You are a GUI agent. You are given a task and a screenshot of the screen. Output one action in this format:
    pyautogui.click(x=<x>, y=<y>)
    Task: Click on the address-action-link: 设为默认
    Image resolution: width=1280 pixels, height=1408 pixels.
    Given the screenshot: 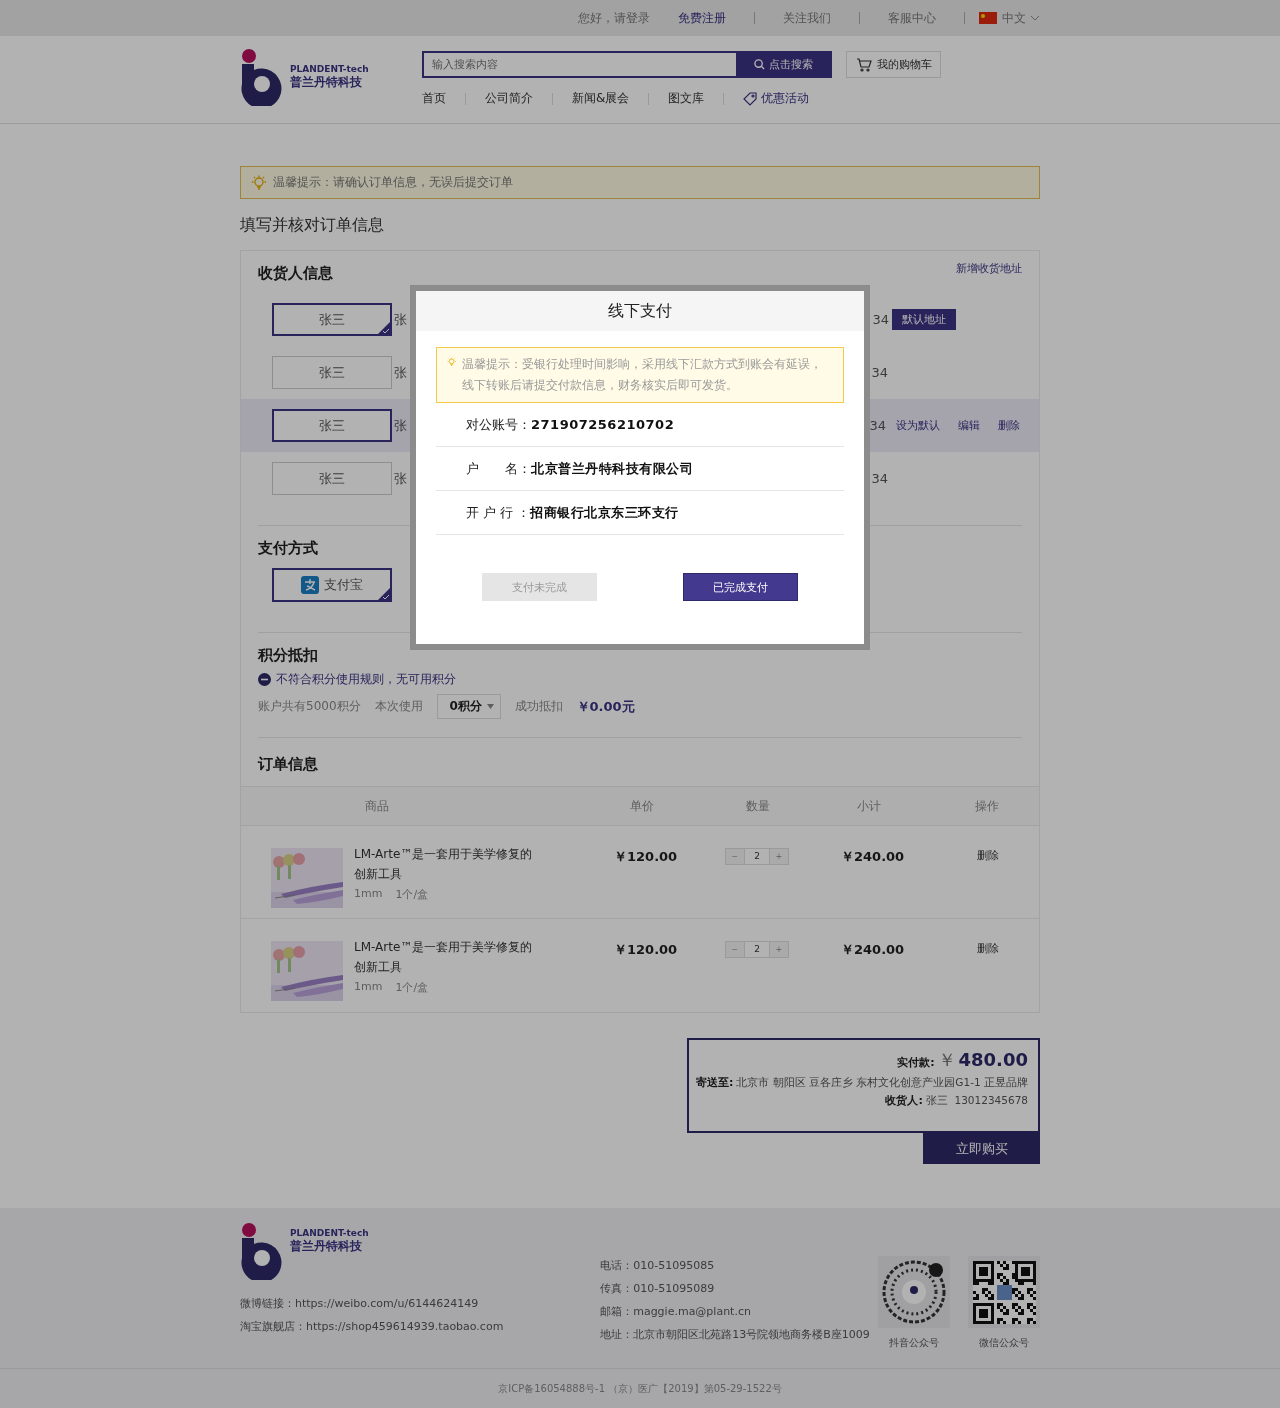 What is the action you would take?
    pyautogui.click(x=918, y=425)
    